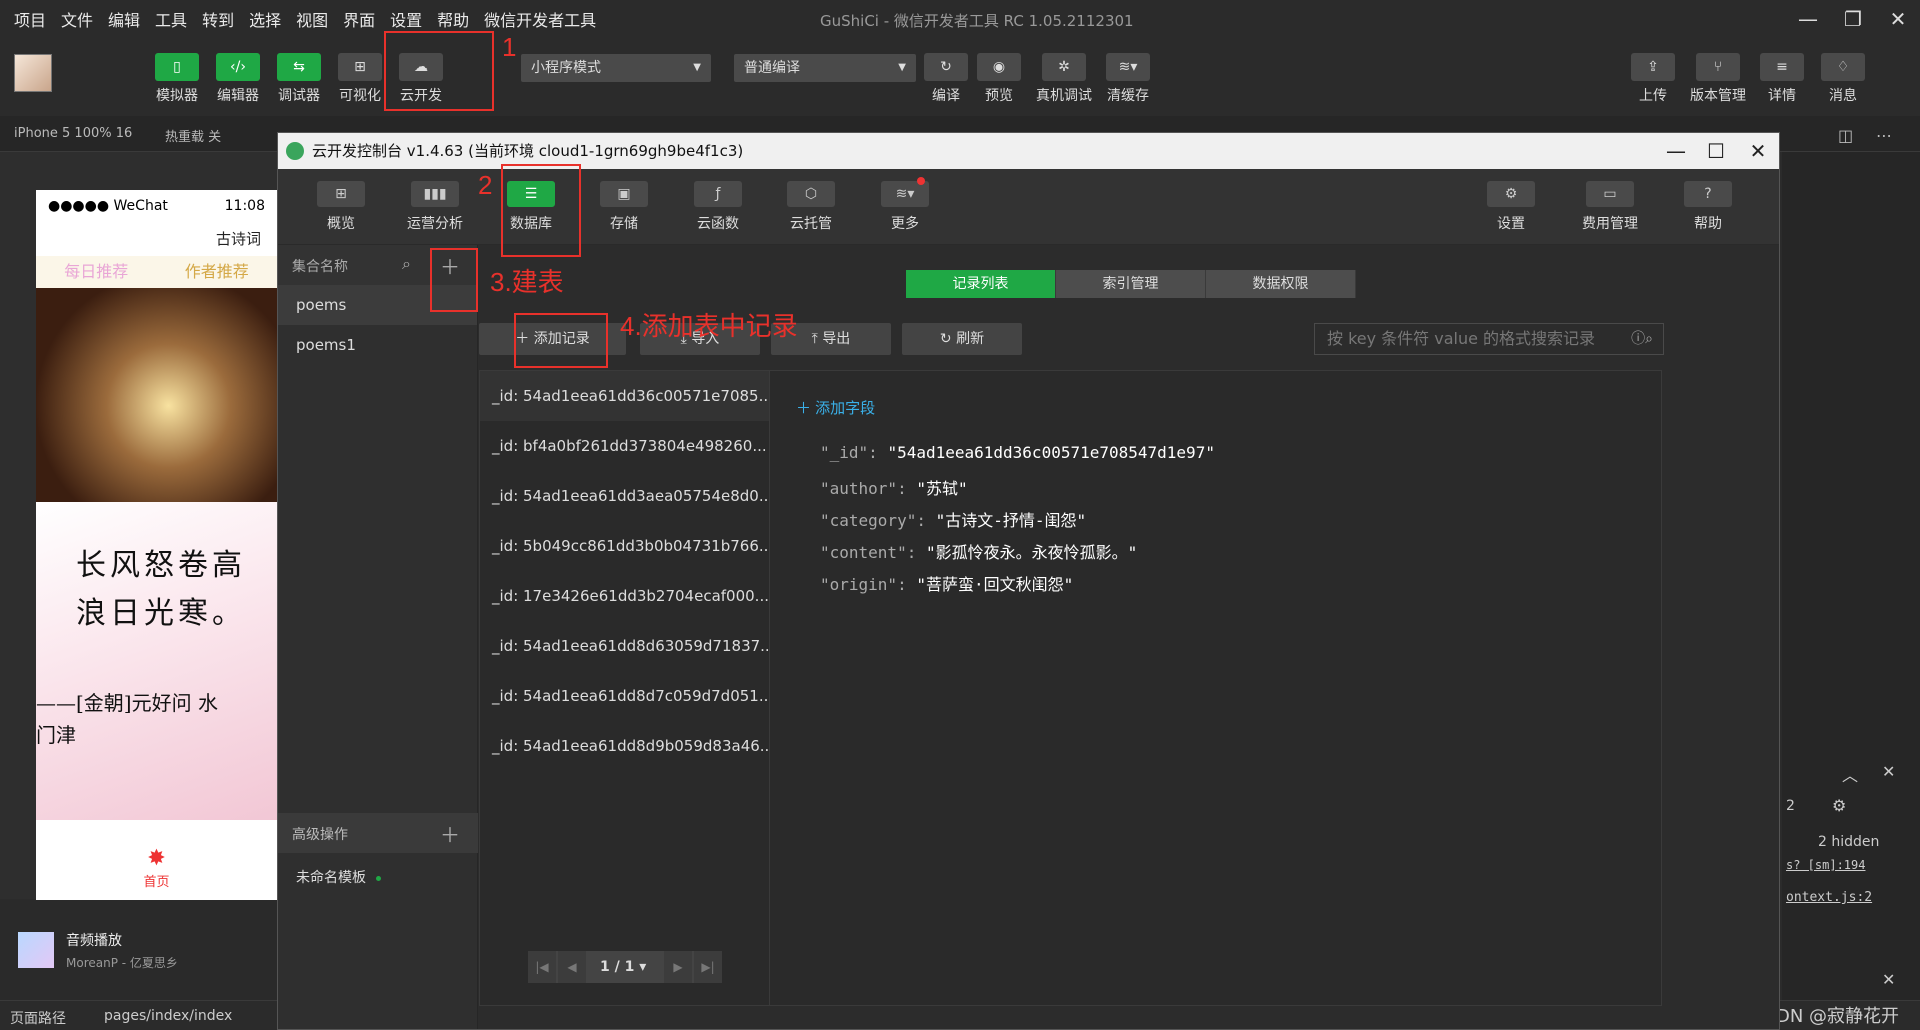 The height and width of the screenshot is (1030, 1920). Describe the element at coordinates (540, 19) in the screenshot. I see `menu-wechat-devtools: 微信开发者工具` at that location.